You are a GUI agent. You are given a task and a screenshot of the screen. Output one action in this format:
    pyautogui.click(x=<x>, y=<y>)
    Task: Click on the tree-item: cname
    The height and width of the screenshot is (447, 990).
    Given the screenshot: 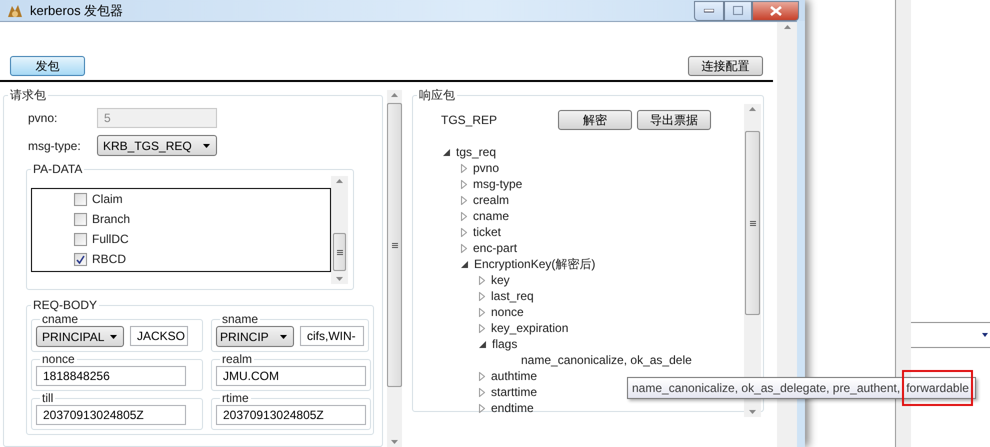 What is the action you would take?
    pyautogui.click(x=491, y=216)
    